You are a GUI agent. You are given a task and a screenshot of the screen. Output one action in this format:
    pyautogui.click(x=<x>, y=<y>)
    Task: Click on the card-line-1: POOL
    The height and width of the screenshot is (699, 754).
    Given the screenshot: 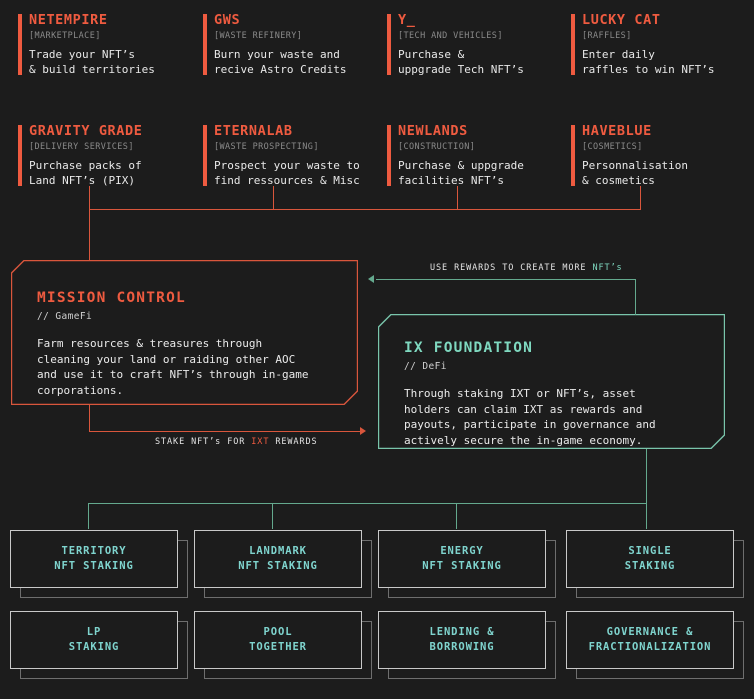 What is the action you would take?
    pyautogui.click(x=278, y=632)
    